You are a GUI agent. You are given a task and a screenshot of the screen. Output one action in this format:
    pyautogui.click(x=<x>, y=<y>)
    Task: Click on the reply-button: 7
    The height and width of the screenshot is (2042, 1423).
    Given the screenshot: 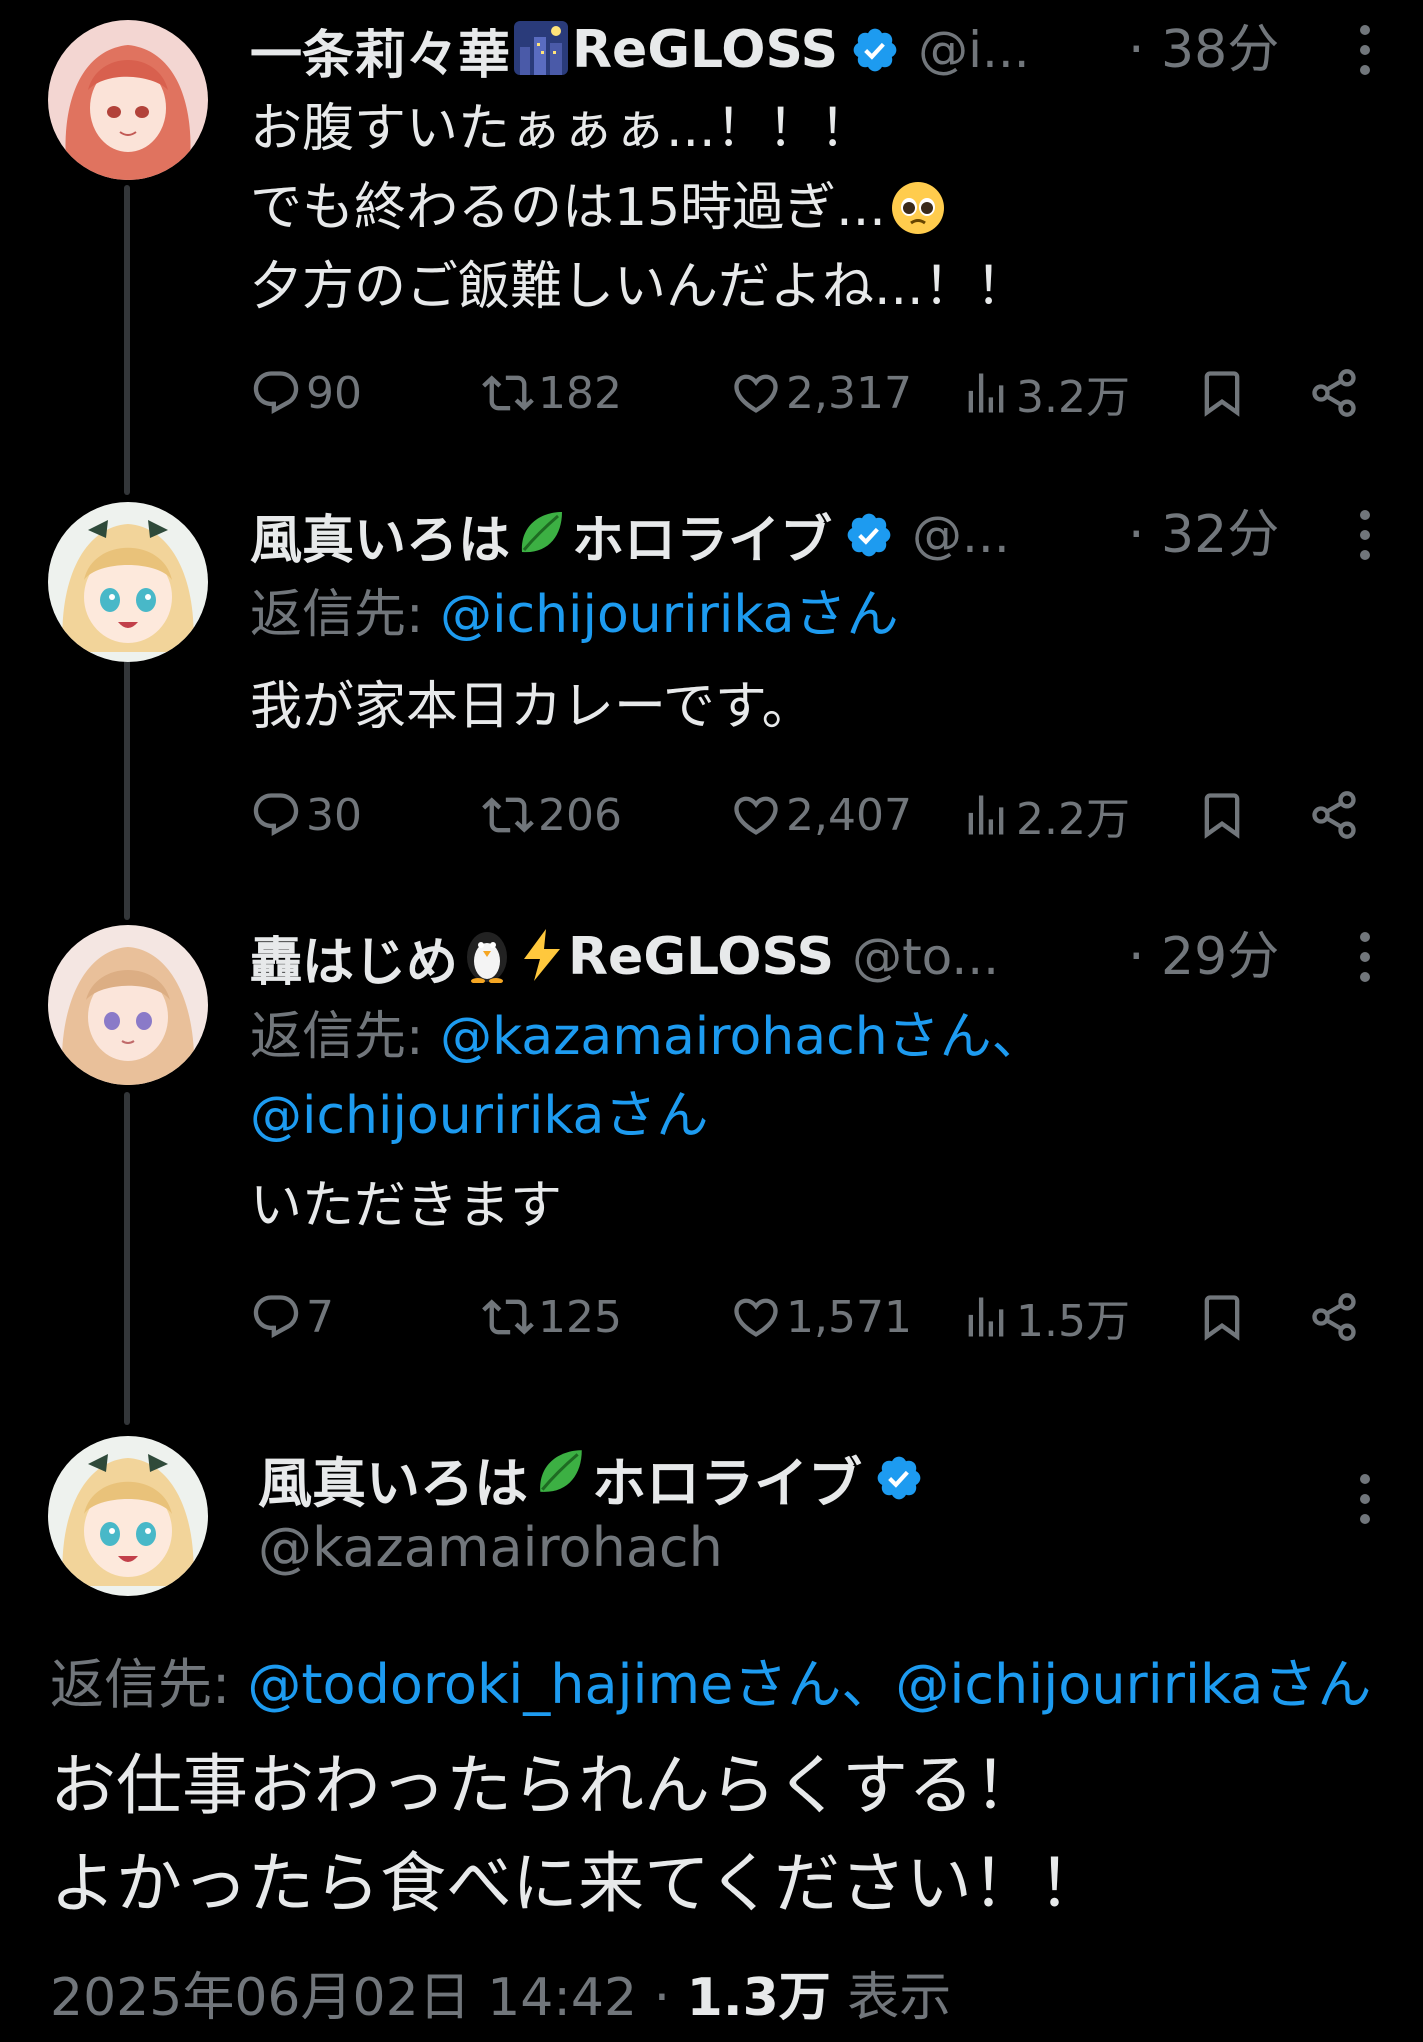 What is the action you would take?
    pyautogui.click(x=292, y=1317)
    